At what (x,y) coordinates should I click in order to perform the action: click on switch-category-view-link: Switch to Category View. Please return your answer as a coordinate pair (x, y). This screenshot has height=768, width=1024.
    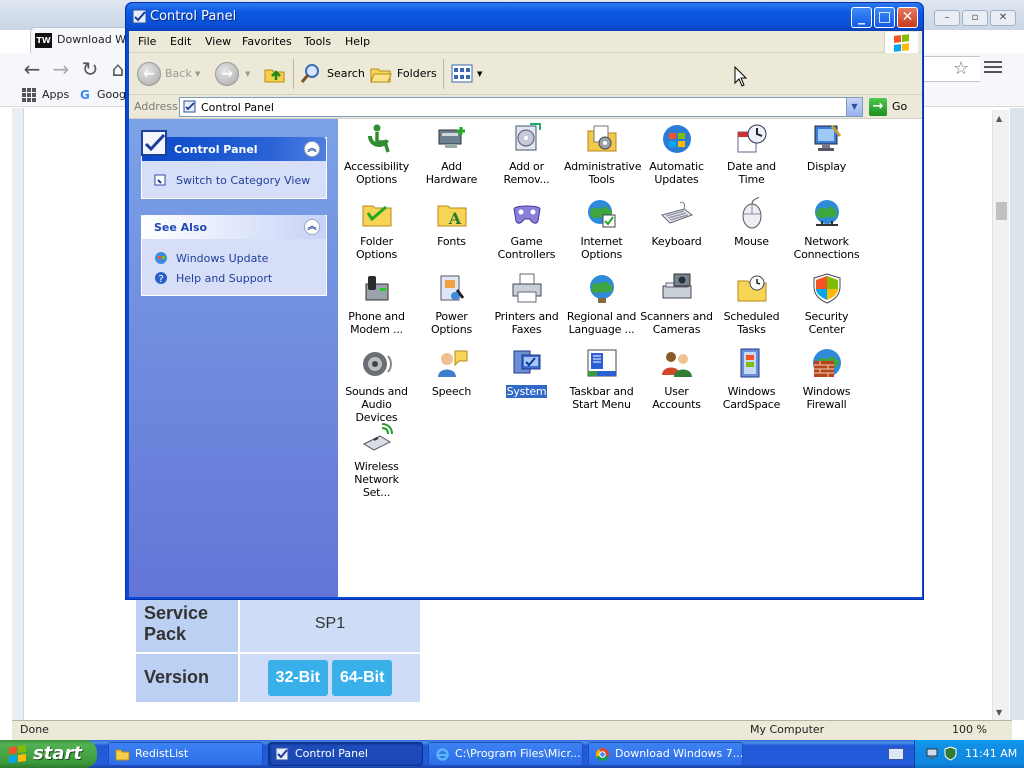
    Looking at the image, I should click on (234, 179).